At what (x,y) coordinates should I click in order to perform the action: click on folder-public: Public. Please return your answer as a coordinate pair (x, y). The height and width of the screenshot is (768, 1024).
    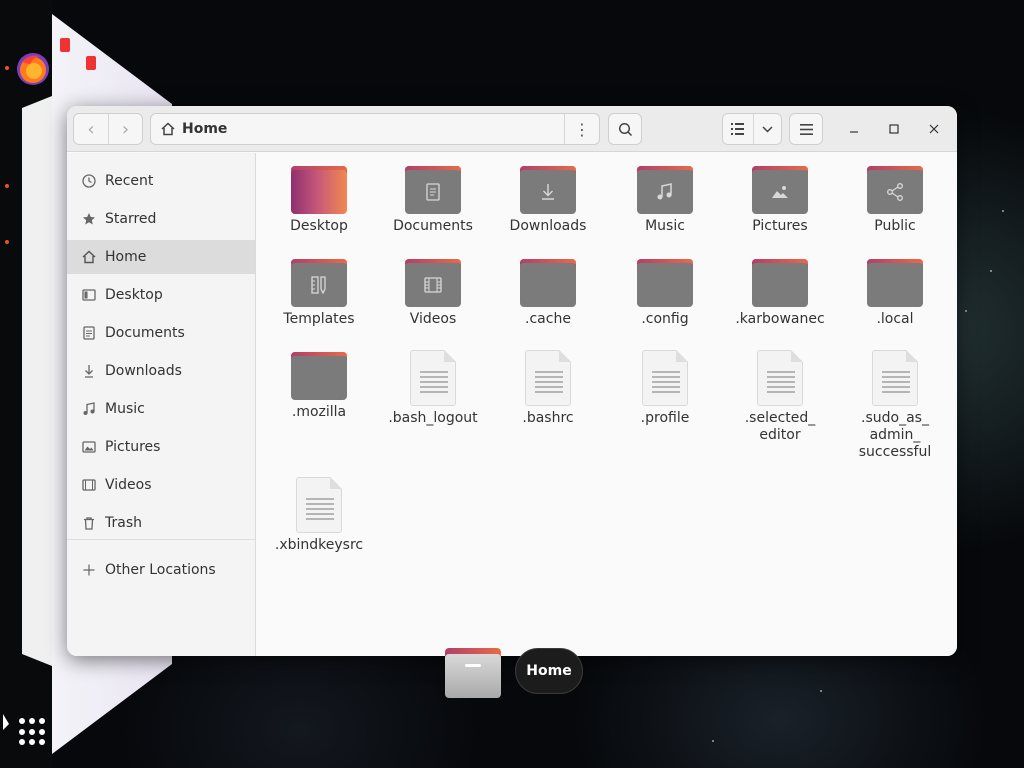
    Looking at the image, I should click on (895, 200).